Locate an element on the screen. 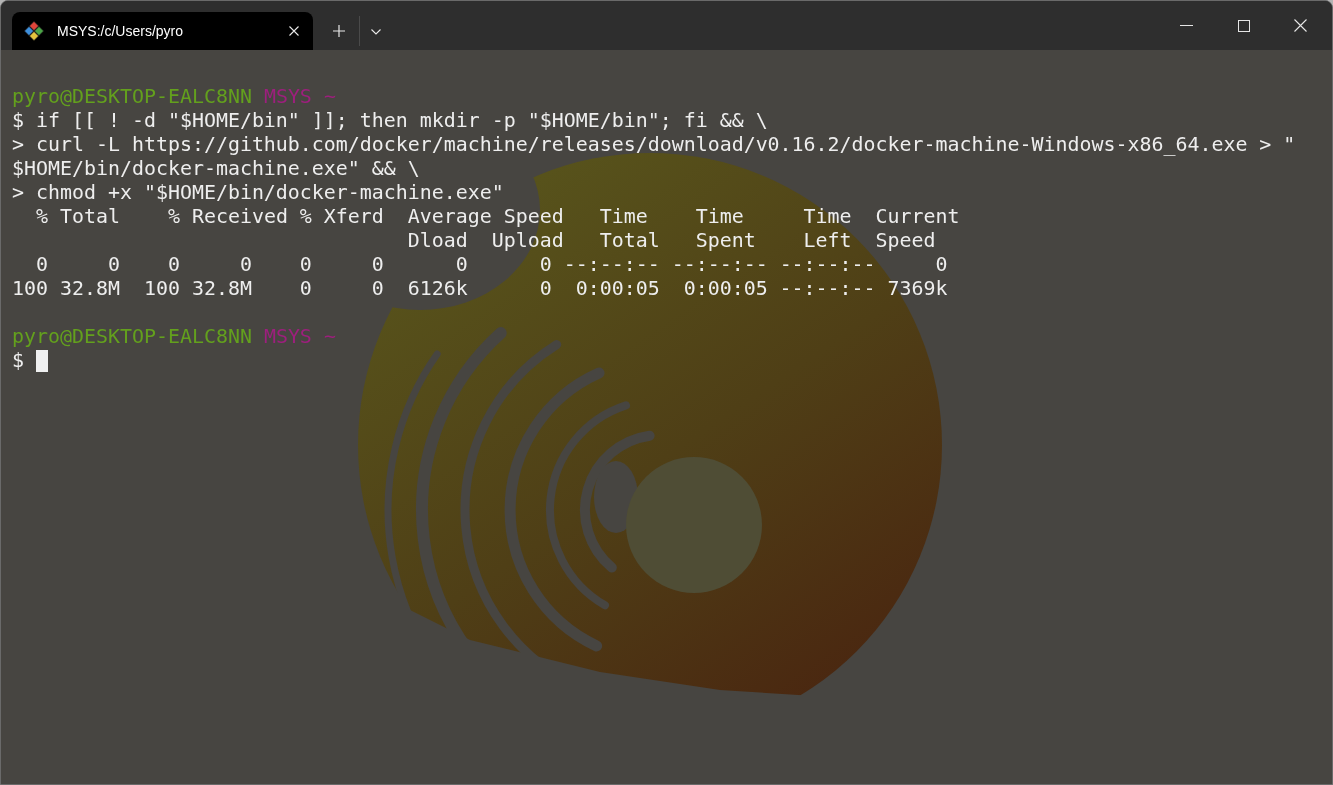 Image resolution: width=1333 pixels, height=785 pixels. diamond-tiles-icon is located at coordinates (34, 31).